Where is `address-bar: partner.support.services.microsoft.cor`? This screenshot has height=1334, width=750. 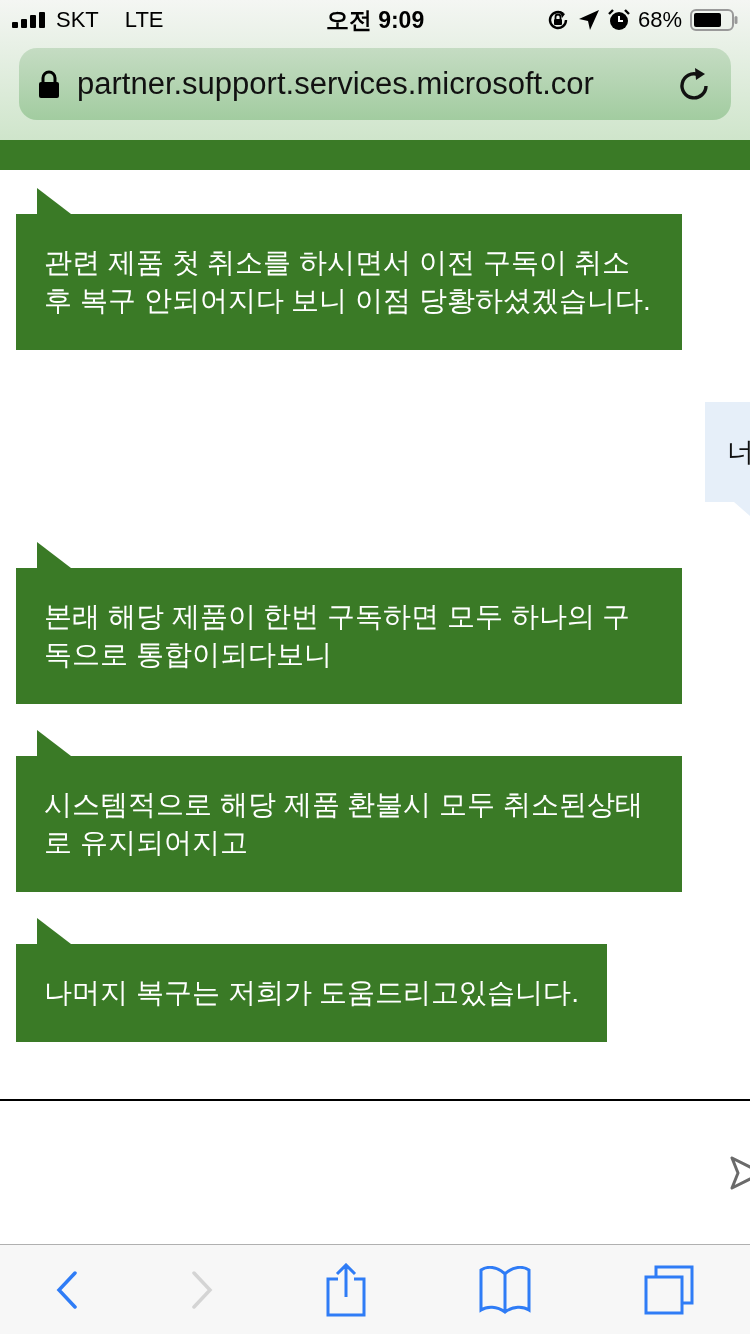
address-bar: partner.support.services.microsoft.cor is located at coordinates (375, 84).